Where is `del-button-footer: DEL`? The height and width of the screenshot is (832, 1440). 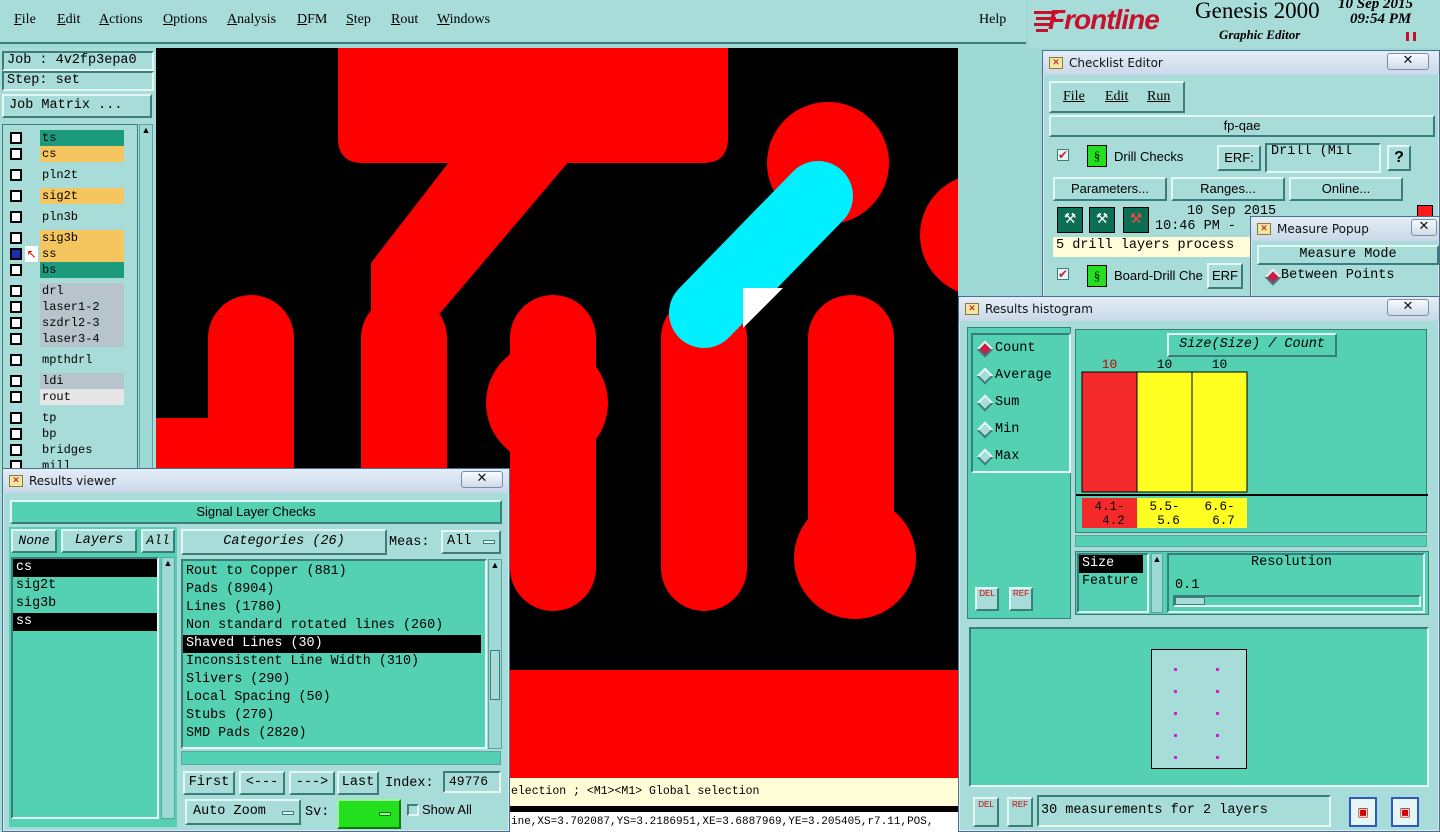 del-button-footer: DEL is located at coordinates (986, 812).